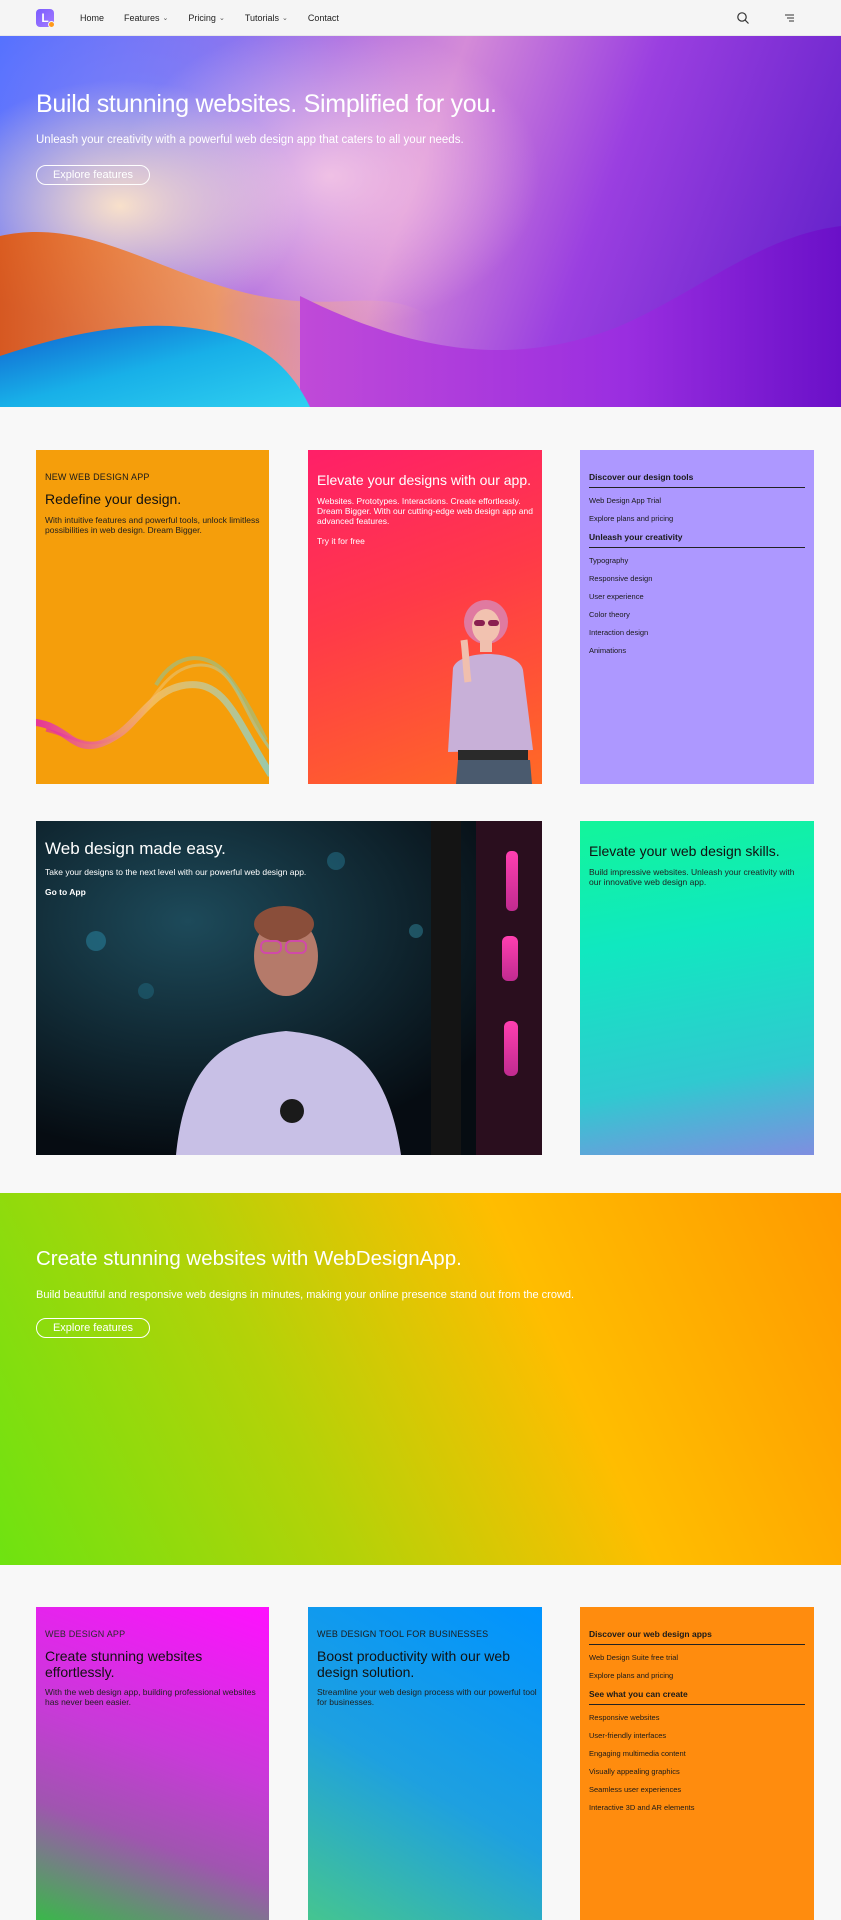 This screenshot has width=841, height=1920. I want to click on card-title: Elevate your web design skills., so click(684, 851).